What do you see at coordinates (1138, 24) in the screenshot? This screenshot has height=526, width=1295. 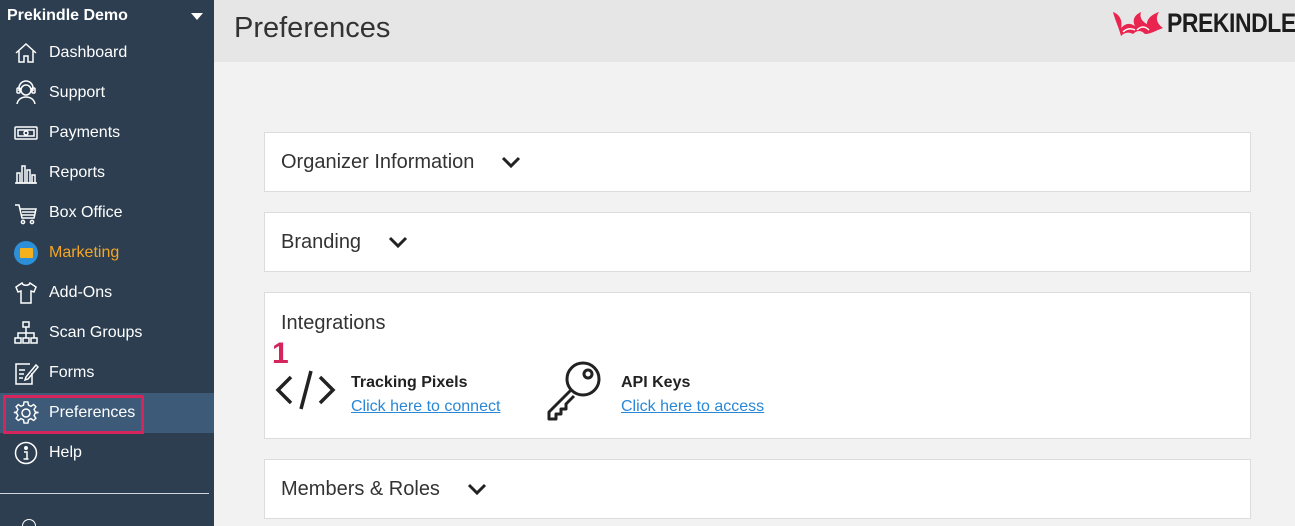 I see `flame-icon` at bounding box center [1138, 24].